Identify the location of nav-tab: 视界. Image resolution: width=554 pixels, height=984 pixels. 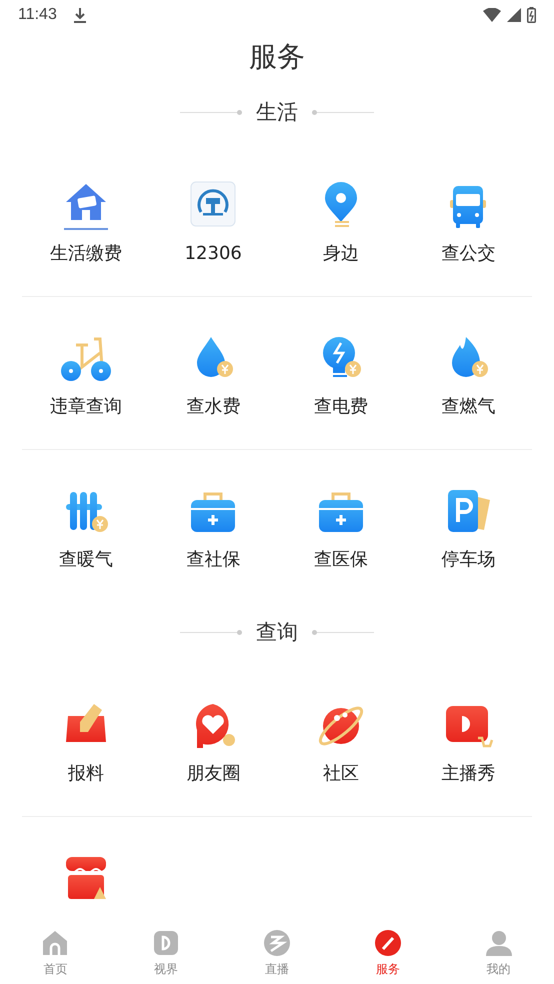
(166, 953).